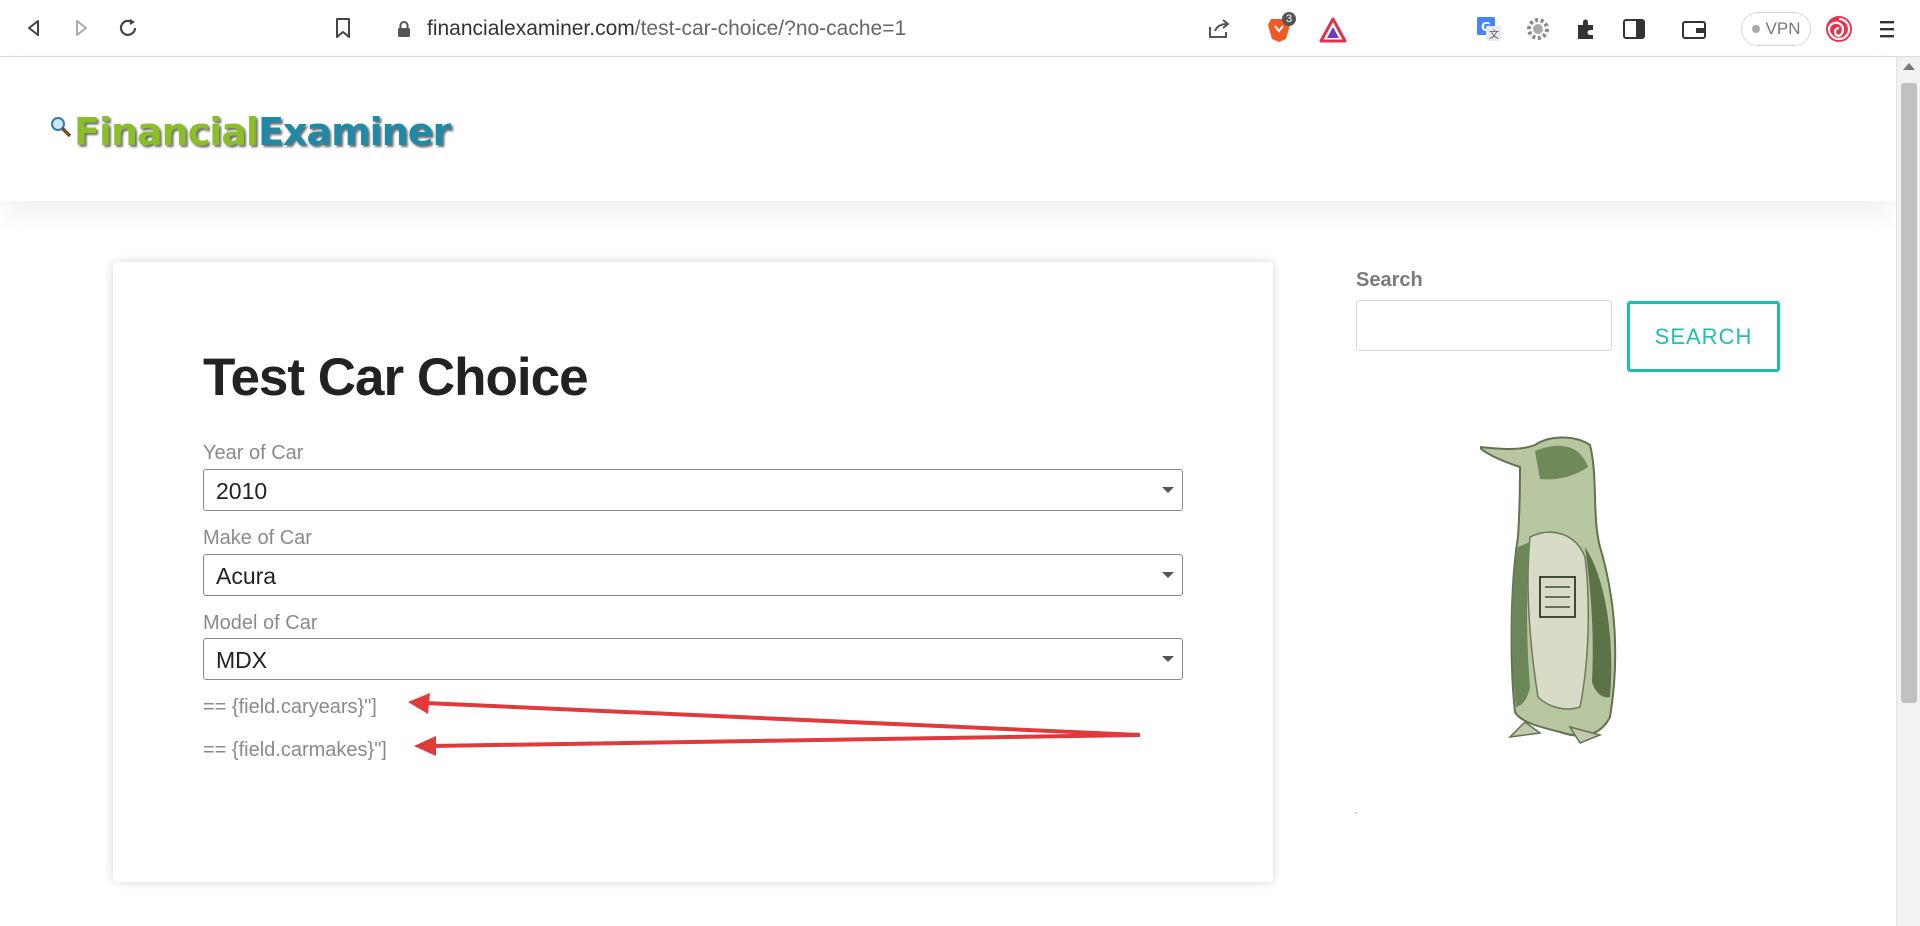 This screenshot has height=926, width=1920. I want to click on site-logo: Financial Examiner, so click(250, 132).